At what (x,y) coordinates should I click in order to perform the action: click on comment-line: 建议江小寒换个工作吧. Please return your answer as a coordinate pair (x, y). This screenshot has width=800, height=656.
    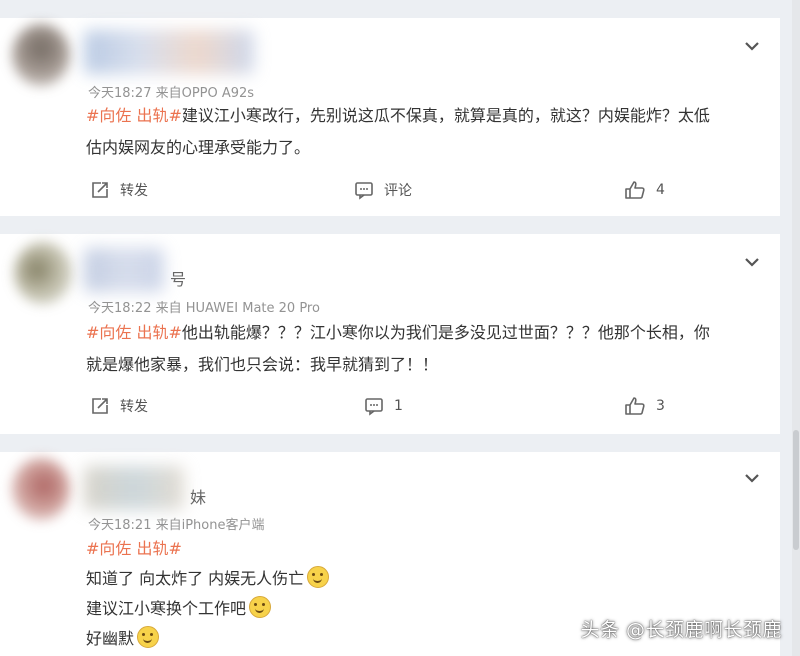
    Looking at the image, I should click on (166, 608).